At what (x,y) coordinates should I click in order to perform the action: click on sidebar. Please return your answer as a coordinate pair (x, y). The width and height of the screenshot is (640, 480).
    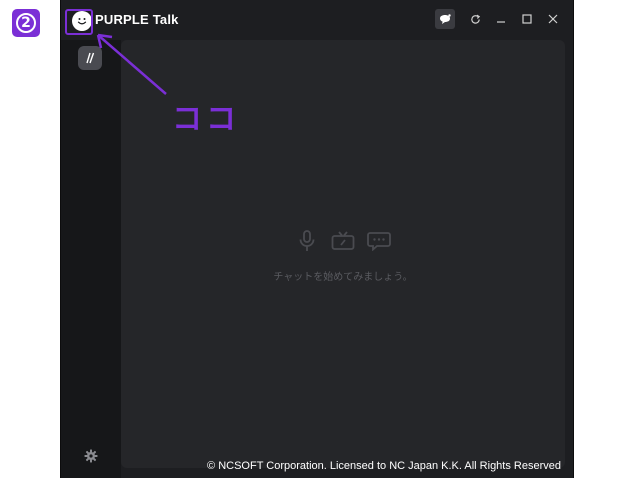
    Looking at the image, I should click on (91, 259).